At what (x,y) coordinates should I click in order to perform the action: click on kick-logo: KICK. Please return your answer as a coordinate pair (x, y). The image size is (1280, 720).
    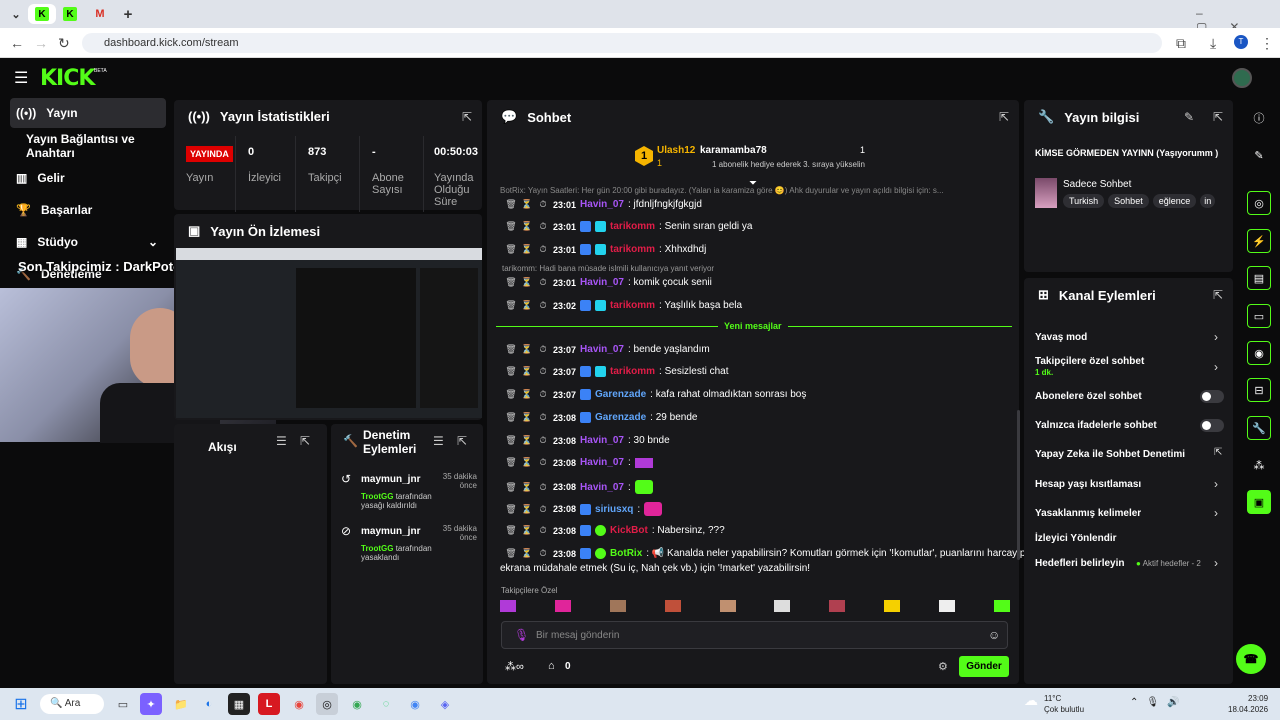
    Looking at the image, I should click on (67, 78).